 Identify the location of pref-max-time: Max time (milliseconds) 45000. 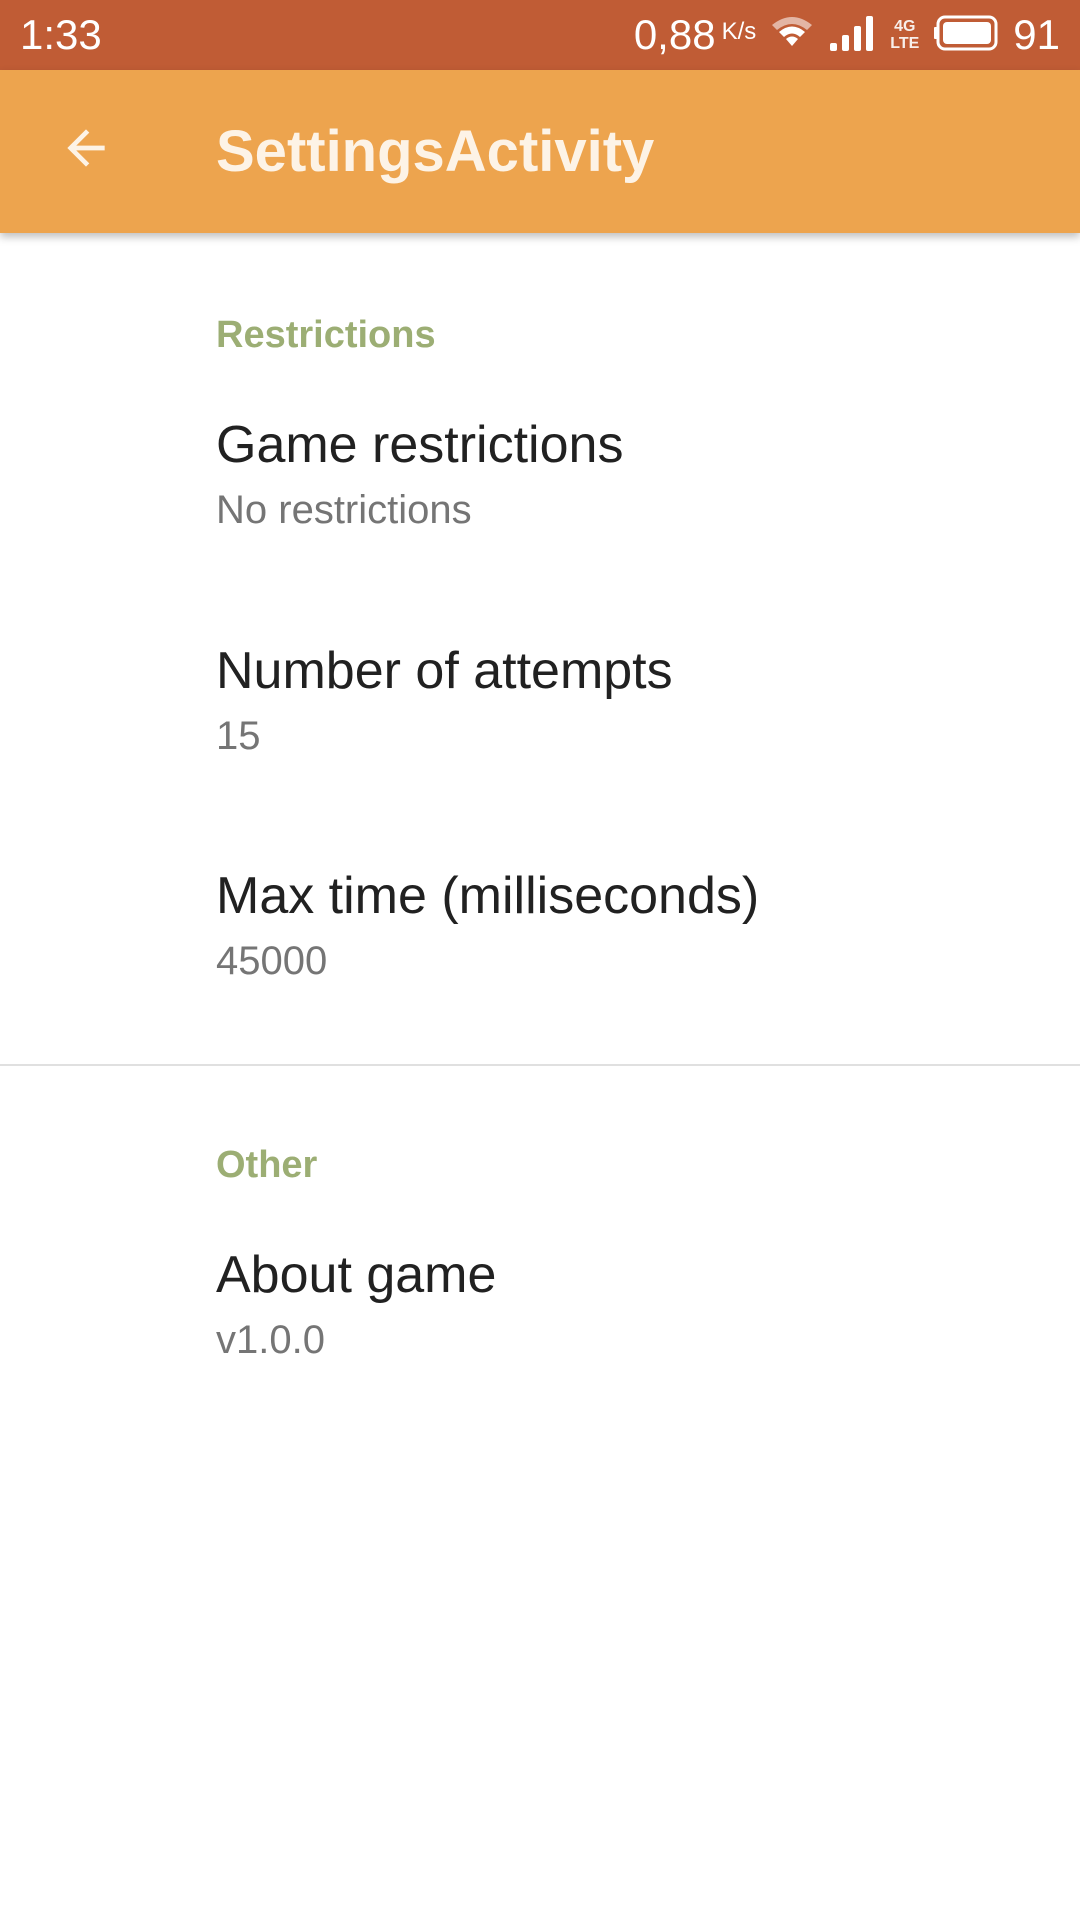
(540, 966).